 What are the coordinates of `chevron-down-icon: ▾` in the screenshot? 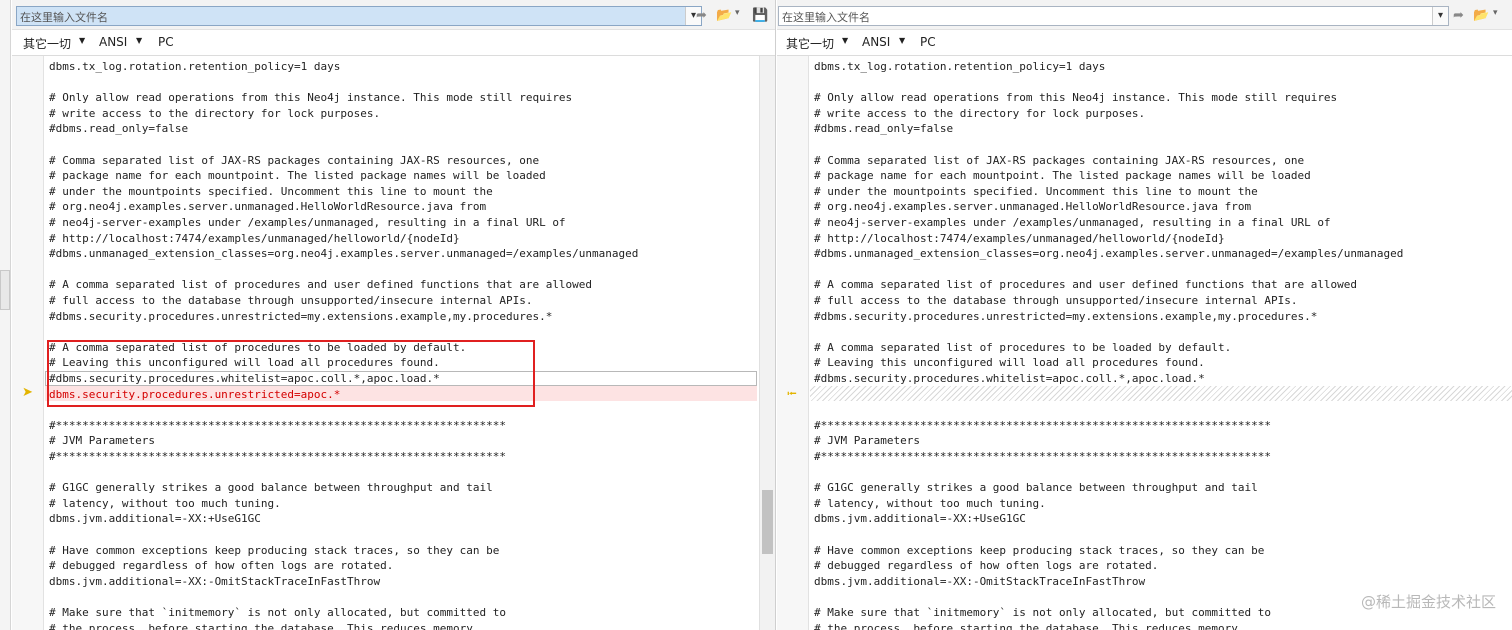 It's located at (1440, 16).